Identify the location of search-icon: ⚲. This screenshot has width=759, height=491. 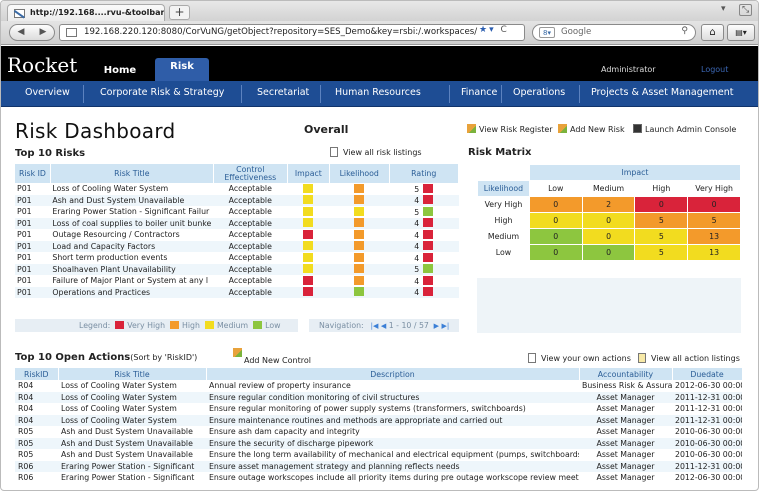
(684, 31).